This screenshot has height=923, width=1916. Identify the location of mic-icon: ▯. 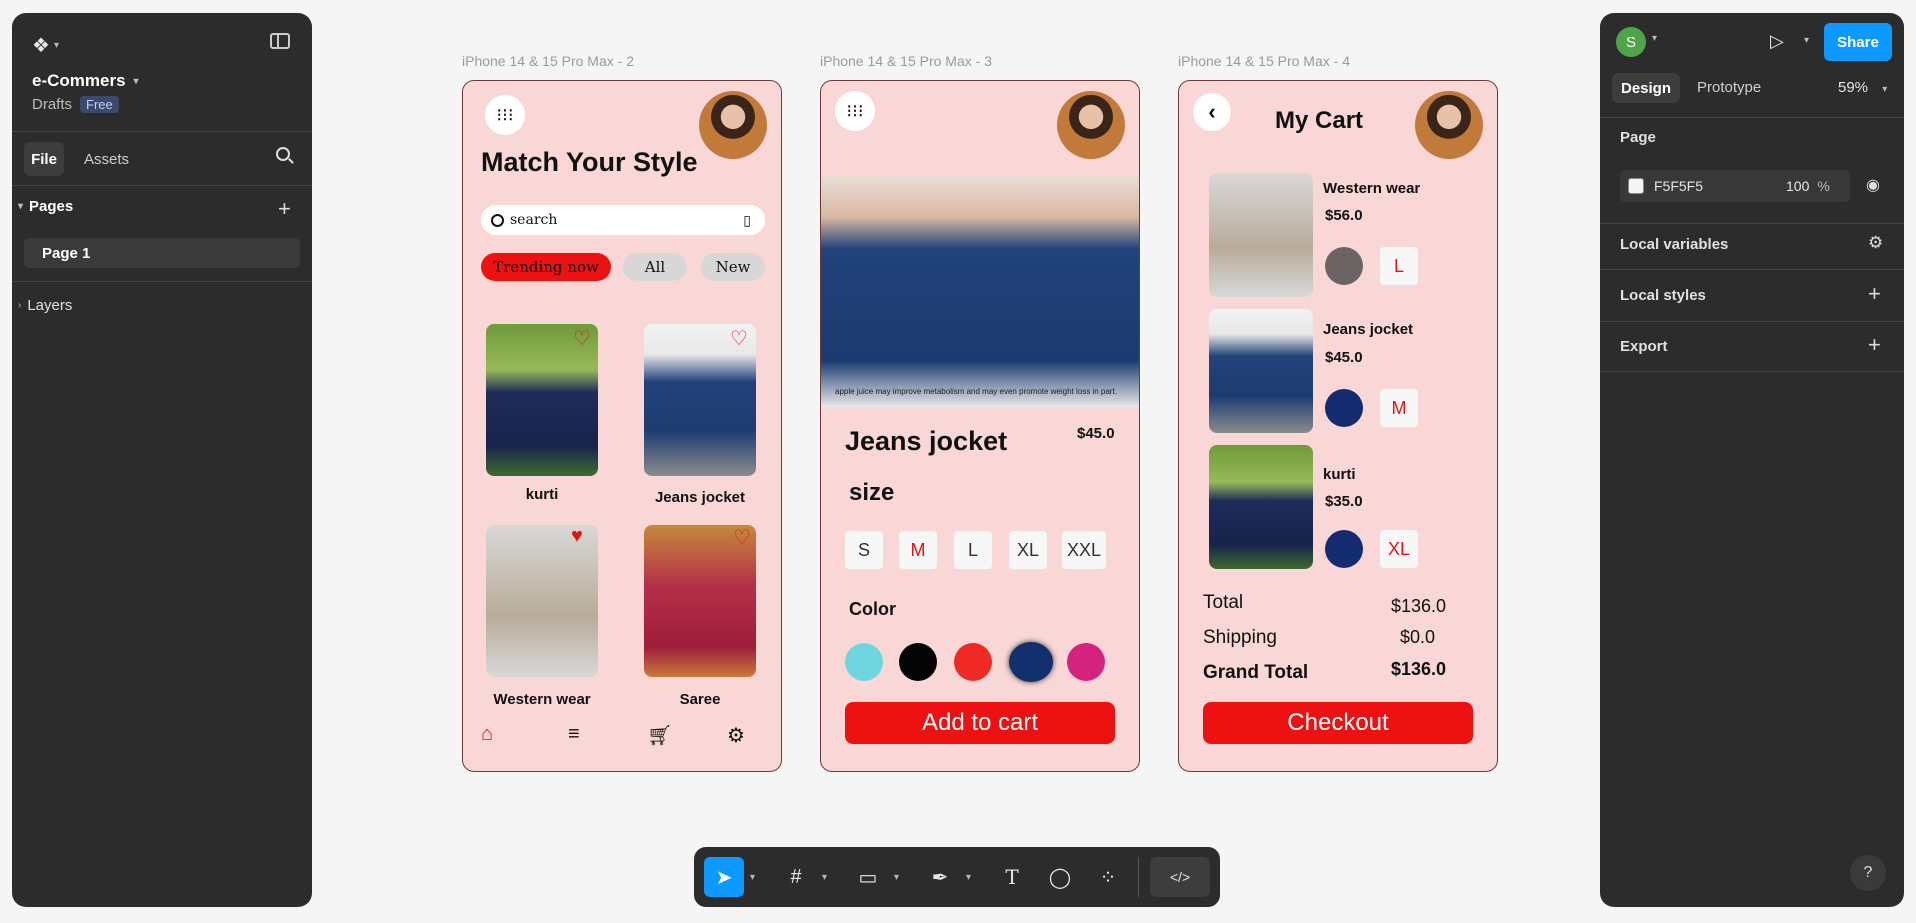
(747, 220).